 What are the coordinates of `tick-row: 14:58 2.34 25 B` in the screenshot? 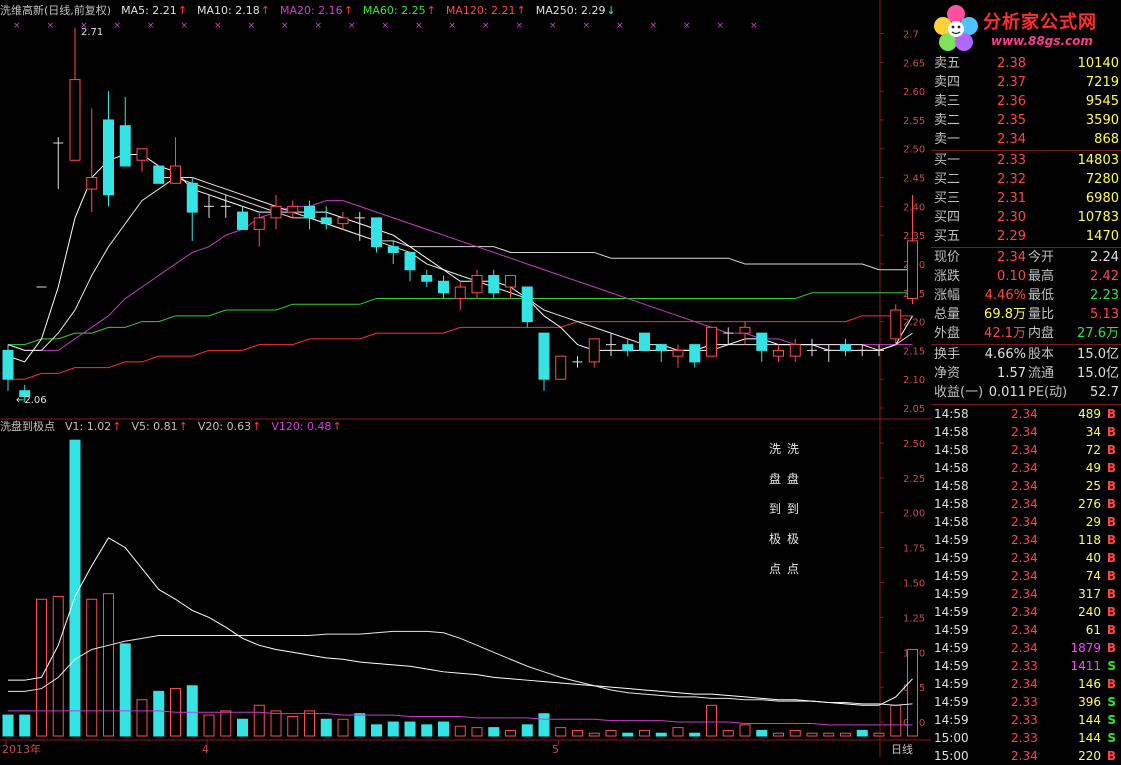 It's located at (1026, 486).